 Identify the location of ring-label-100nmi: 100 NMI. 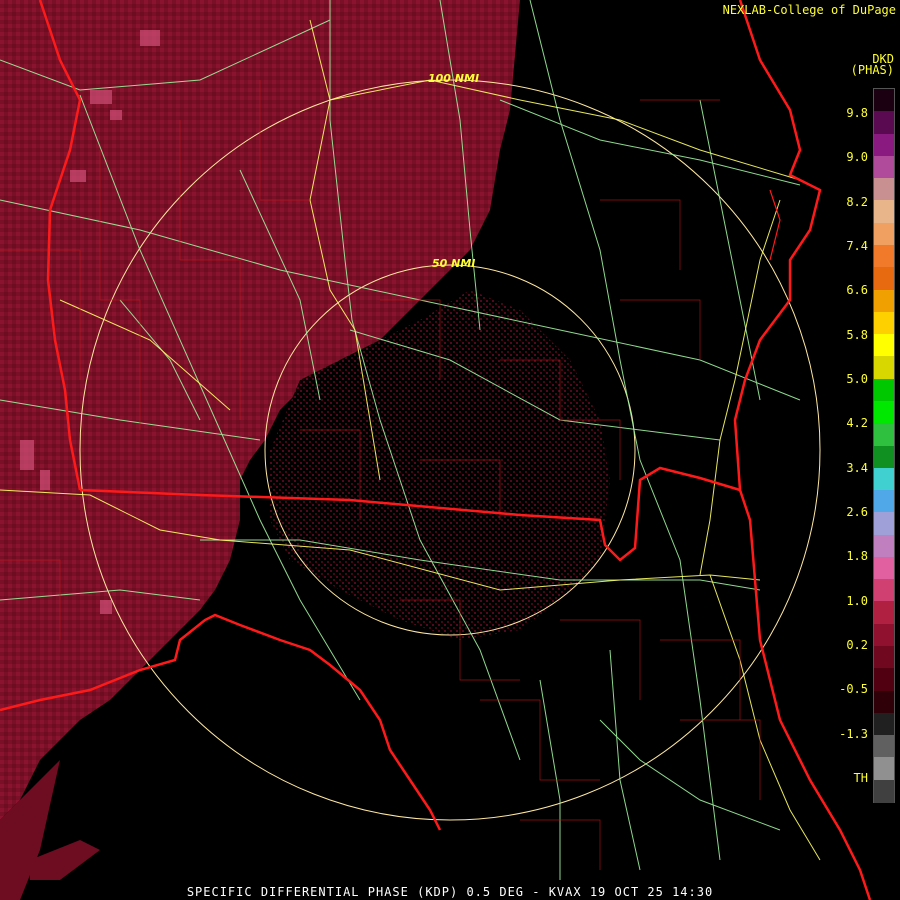
(454, 78).